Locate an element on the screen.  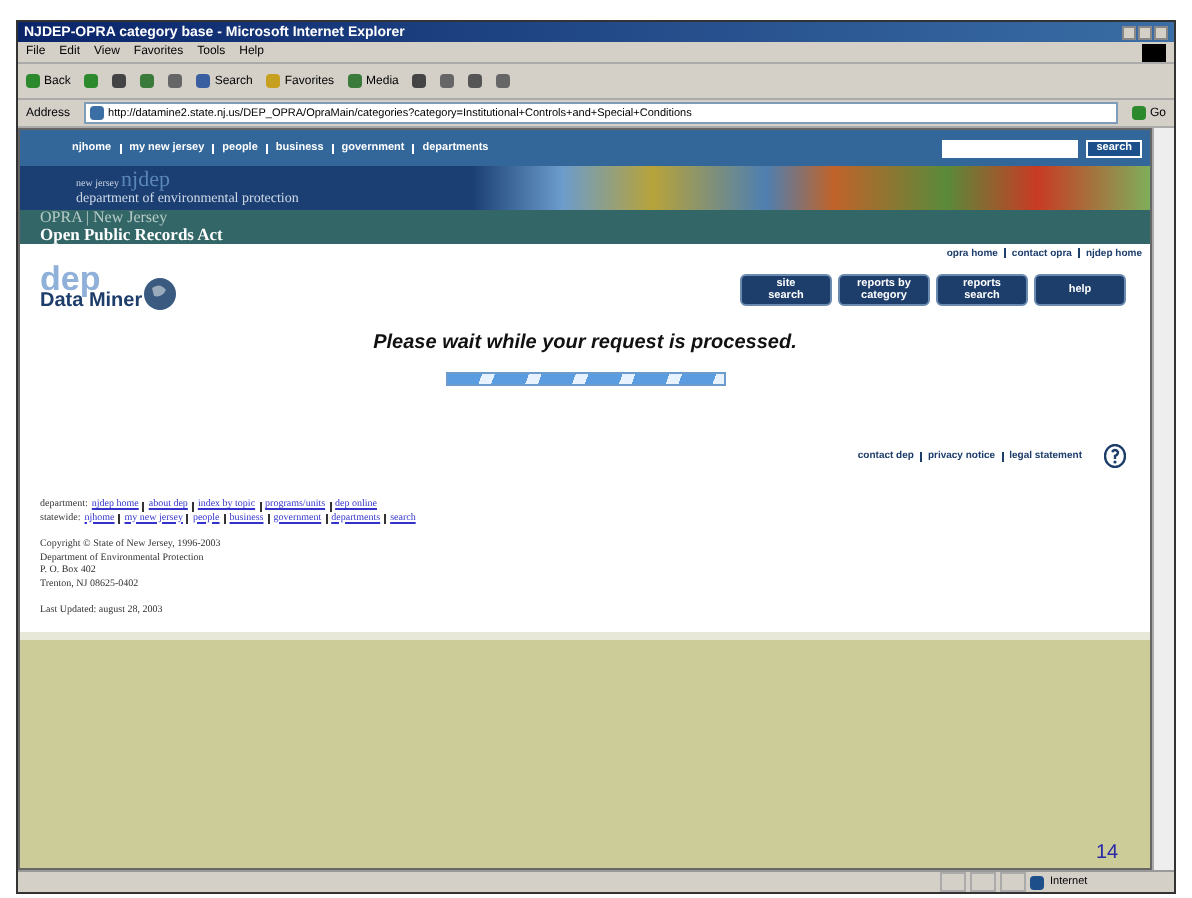
scrollbar is located at coordinates (1163, 499).